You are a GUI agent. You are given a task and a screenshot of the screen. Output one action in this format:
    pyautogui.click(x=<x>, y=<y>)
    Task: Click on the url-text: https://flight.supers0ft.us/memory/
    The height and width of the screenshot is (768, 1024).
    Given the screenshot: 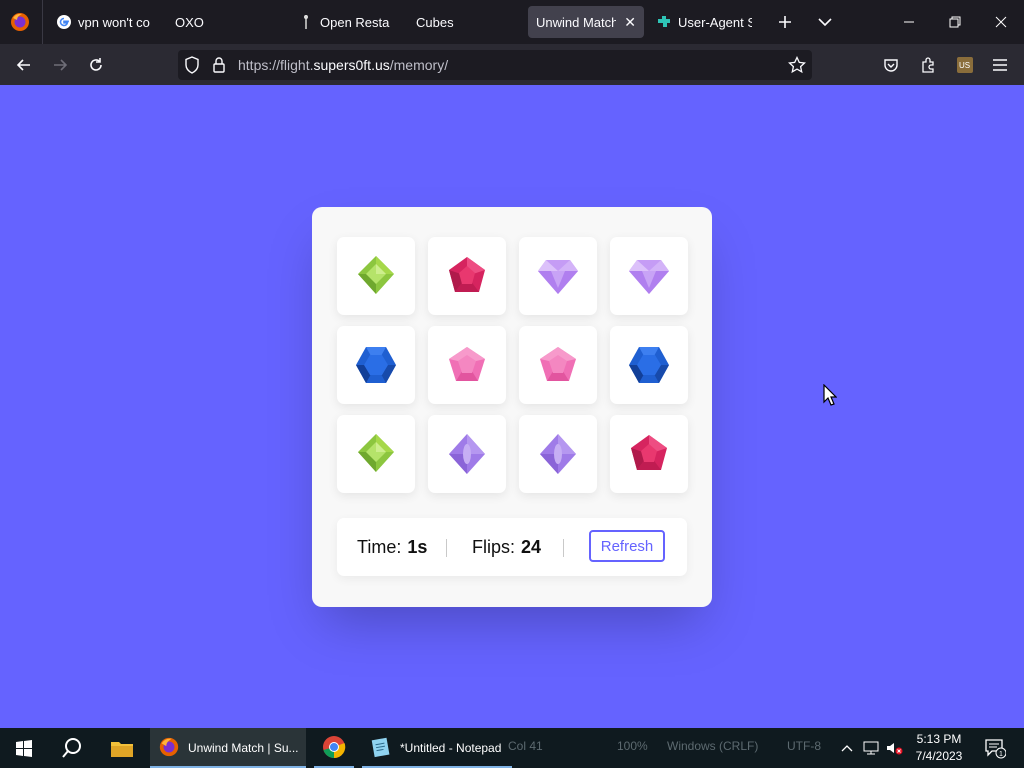 What is the action you would take?
    pyautogui.click(x=343, y=65)
    